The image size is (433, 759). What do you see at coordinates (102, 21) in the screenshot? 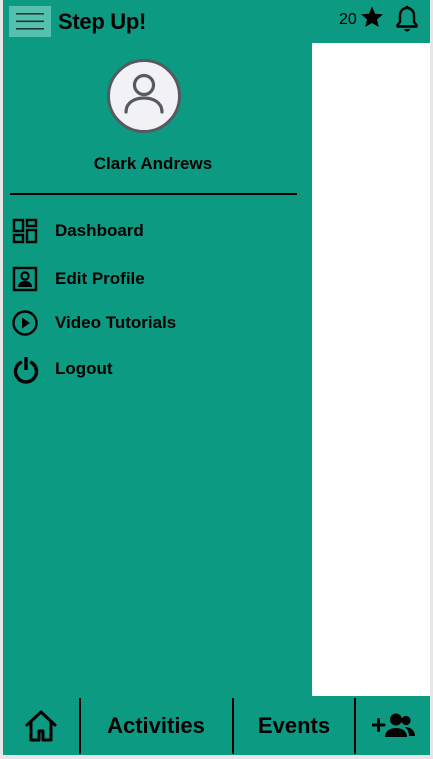
I see `app-title: Step Up!` at bounding box center [102, 21].